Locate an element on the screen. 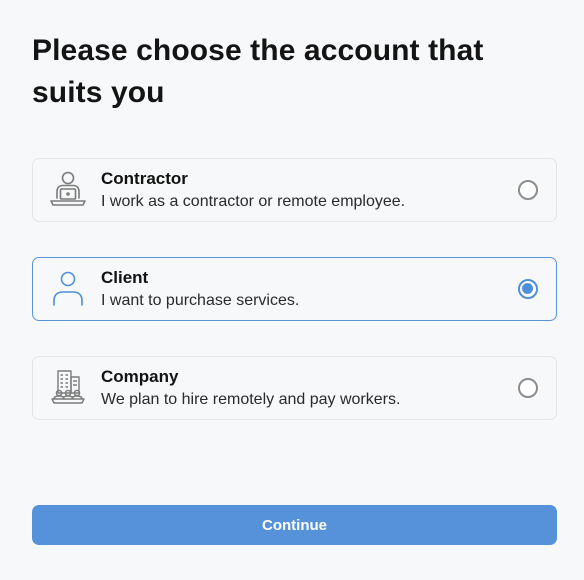  radio-client is located at coordinates (528, 289).